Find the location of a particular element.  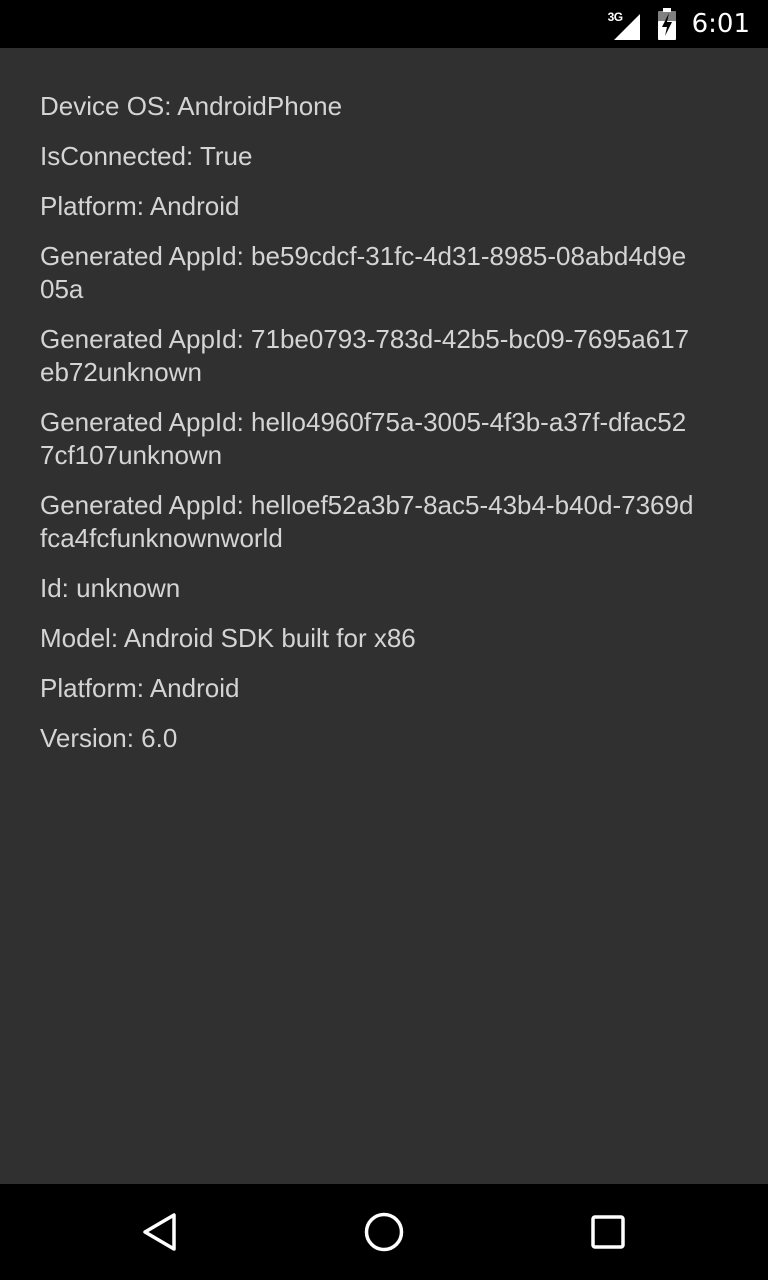

info-line-id: Id: unknown is located at coordinates (110, 588).